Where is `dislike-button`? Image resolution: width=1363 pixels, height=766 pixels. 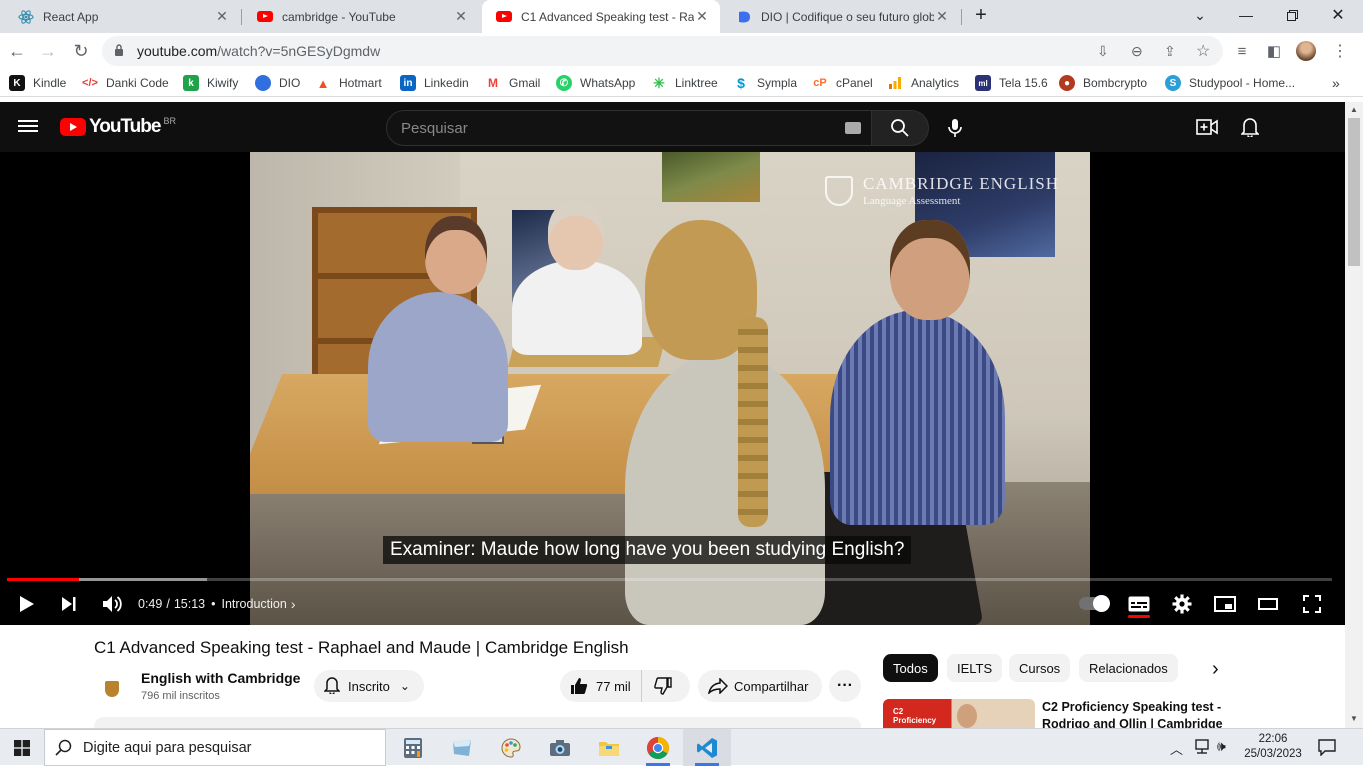 dislike-button is located at coordinates (663, 686).